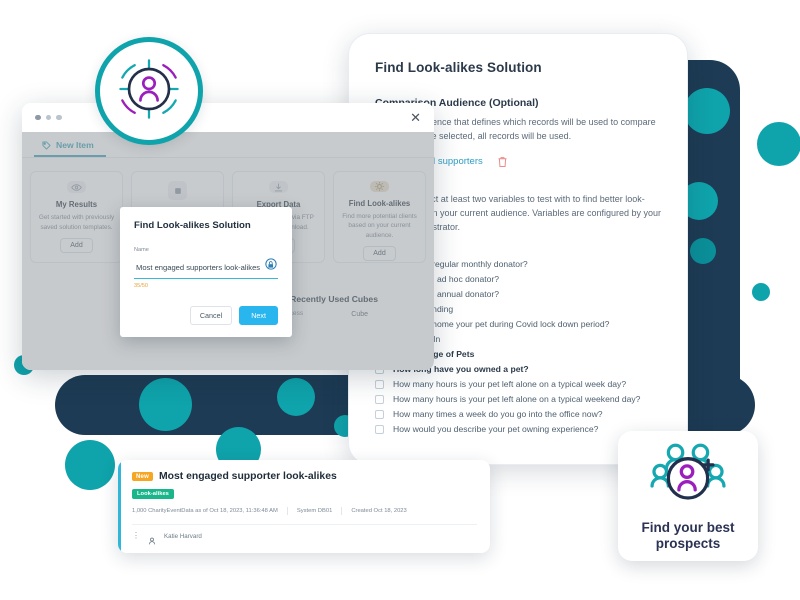 This screenshot has height=600, width=800. What do you see at coordinates (304, 534) in the screenshot?
I see `result-footer: ⋮ Katie Harvard` at bounding box center [304, 534].